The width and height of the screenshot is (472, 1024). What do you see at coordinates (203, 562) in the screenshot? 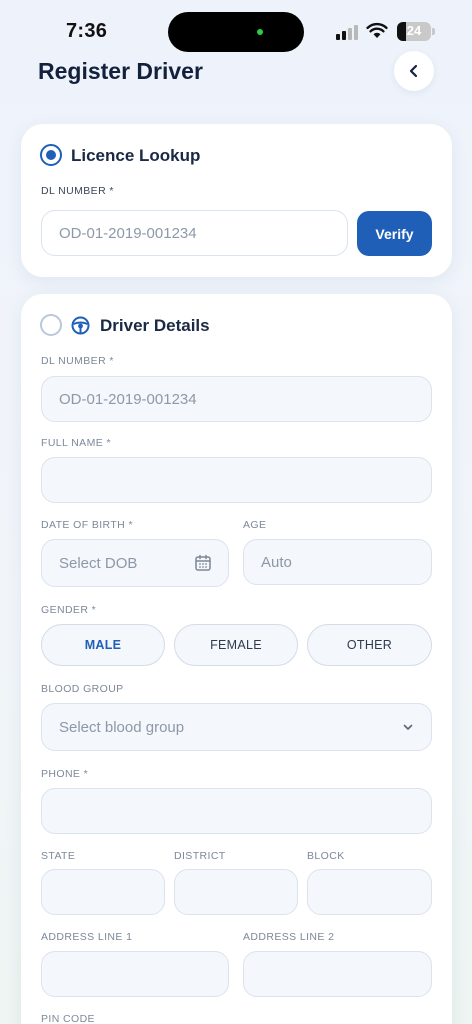
I see `calendar-icon` at bounding box center [203, 562].